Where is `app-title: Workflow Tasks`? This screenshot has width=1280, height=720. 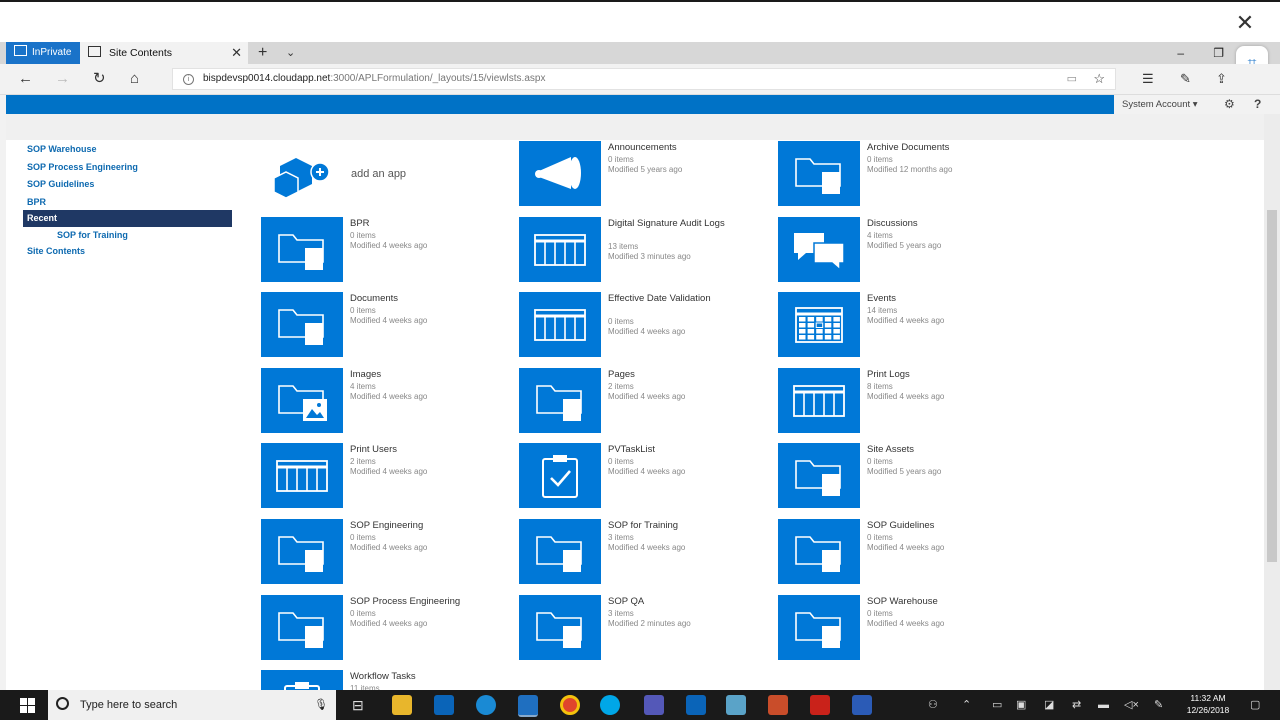
app-title: Workflow Tasks is located at coordinates (420, 676).